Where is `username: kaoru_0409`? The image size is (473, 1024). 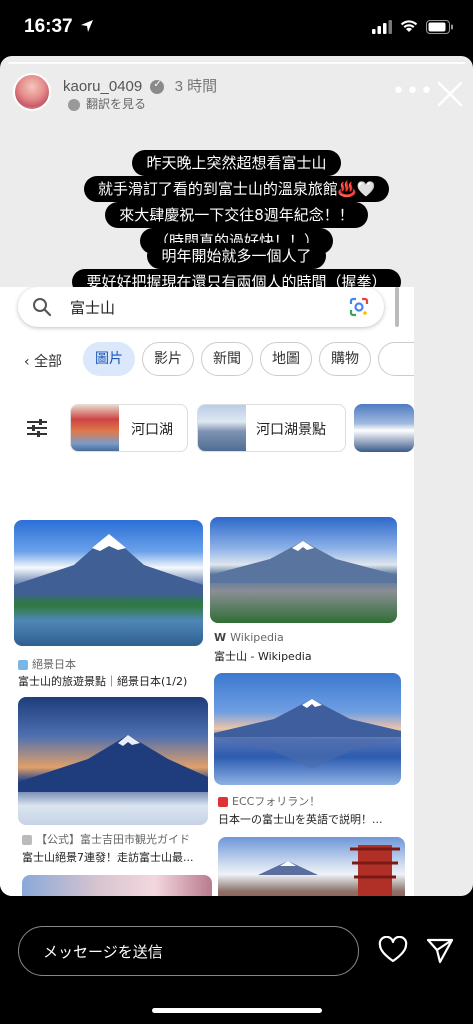 username: kaoru_0409 is located at coordinates (102, 86).